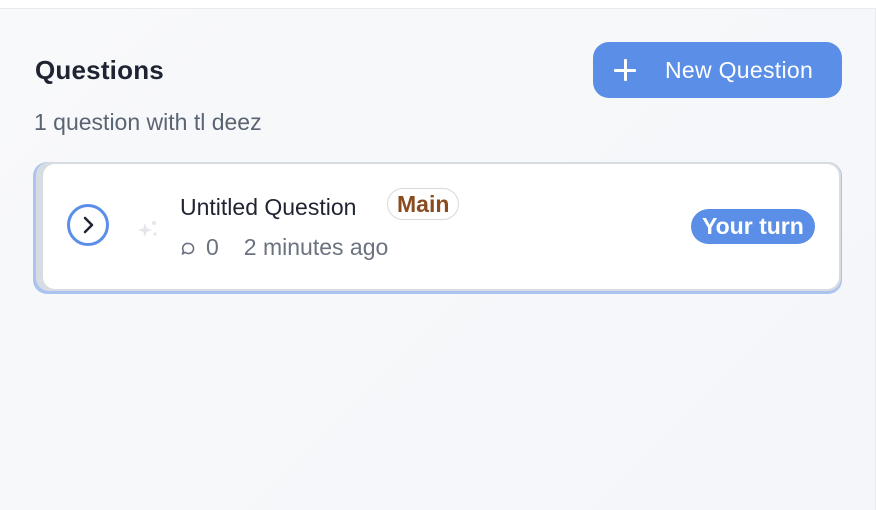 This screenshot has width=876, height=510. I want to click on question-tag-badge: Main, so click(423, 204).